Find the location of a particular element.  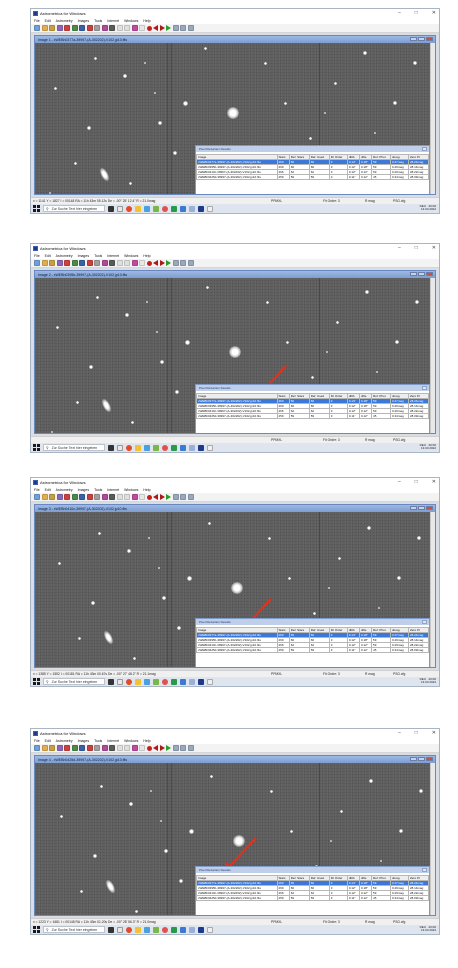

task-view-icon is located at coordinates (111, 929).